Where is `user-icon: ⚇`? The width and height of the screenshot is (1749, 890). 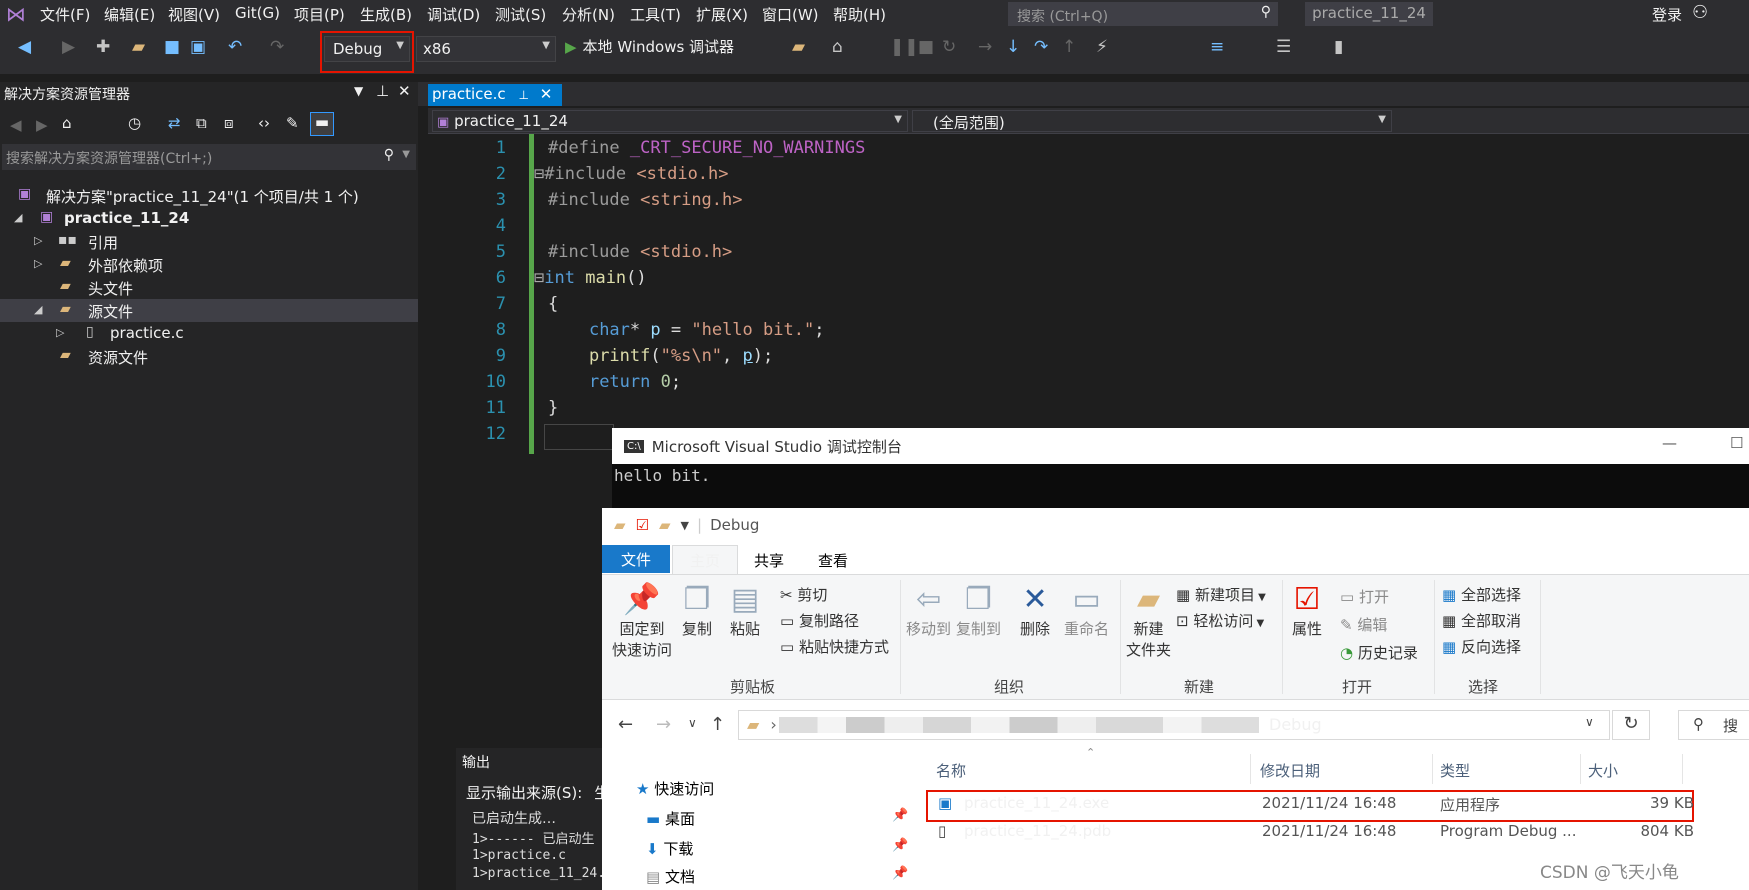 user-icon: ⚇ is located at coordinates (1700, 12).